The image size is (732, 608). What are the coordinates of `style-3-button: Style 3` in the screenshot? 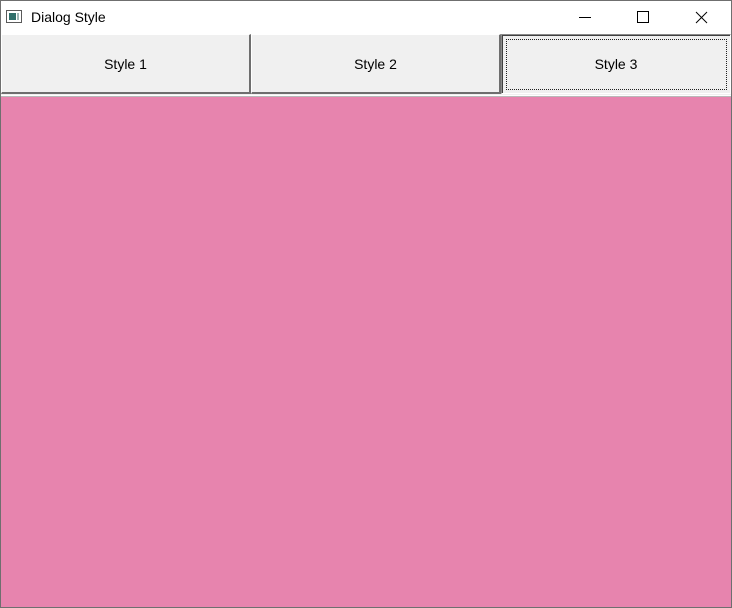 It's located at (616, 64).